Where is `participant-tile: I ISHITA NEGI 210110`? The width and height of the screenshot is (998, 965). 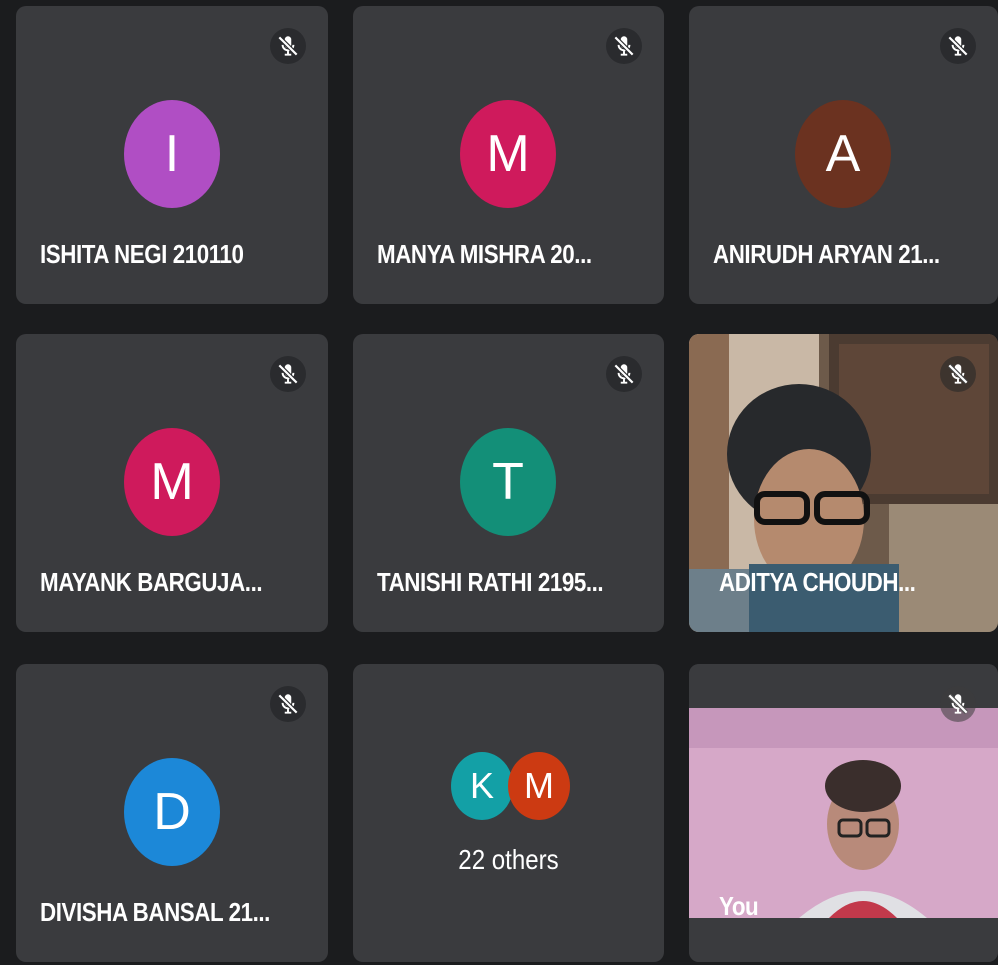 participant-tile: I ISHITA NEGI 210110 is located at coordinates (172, 155).